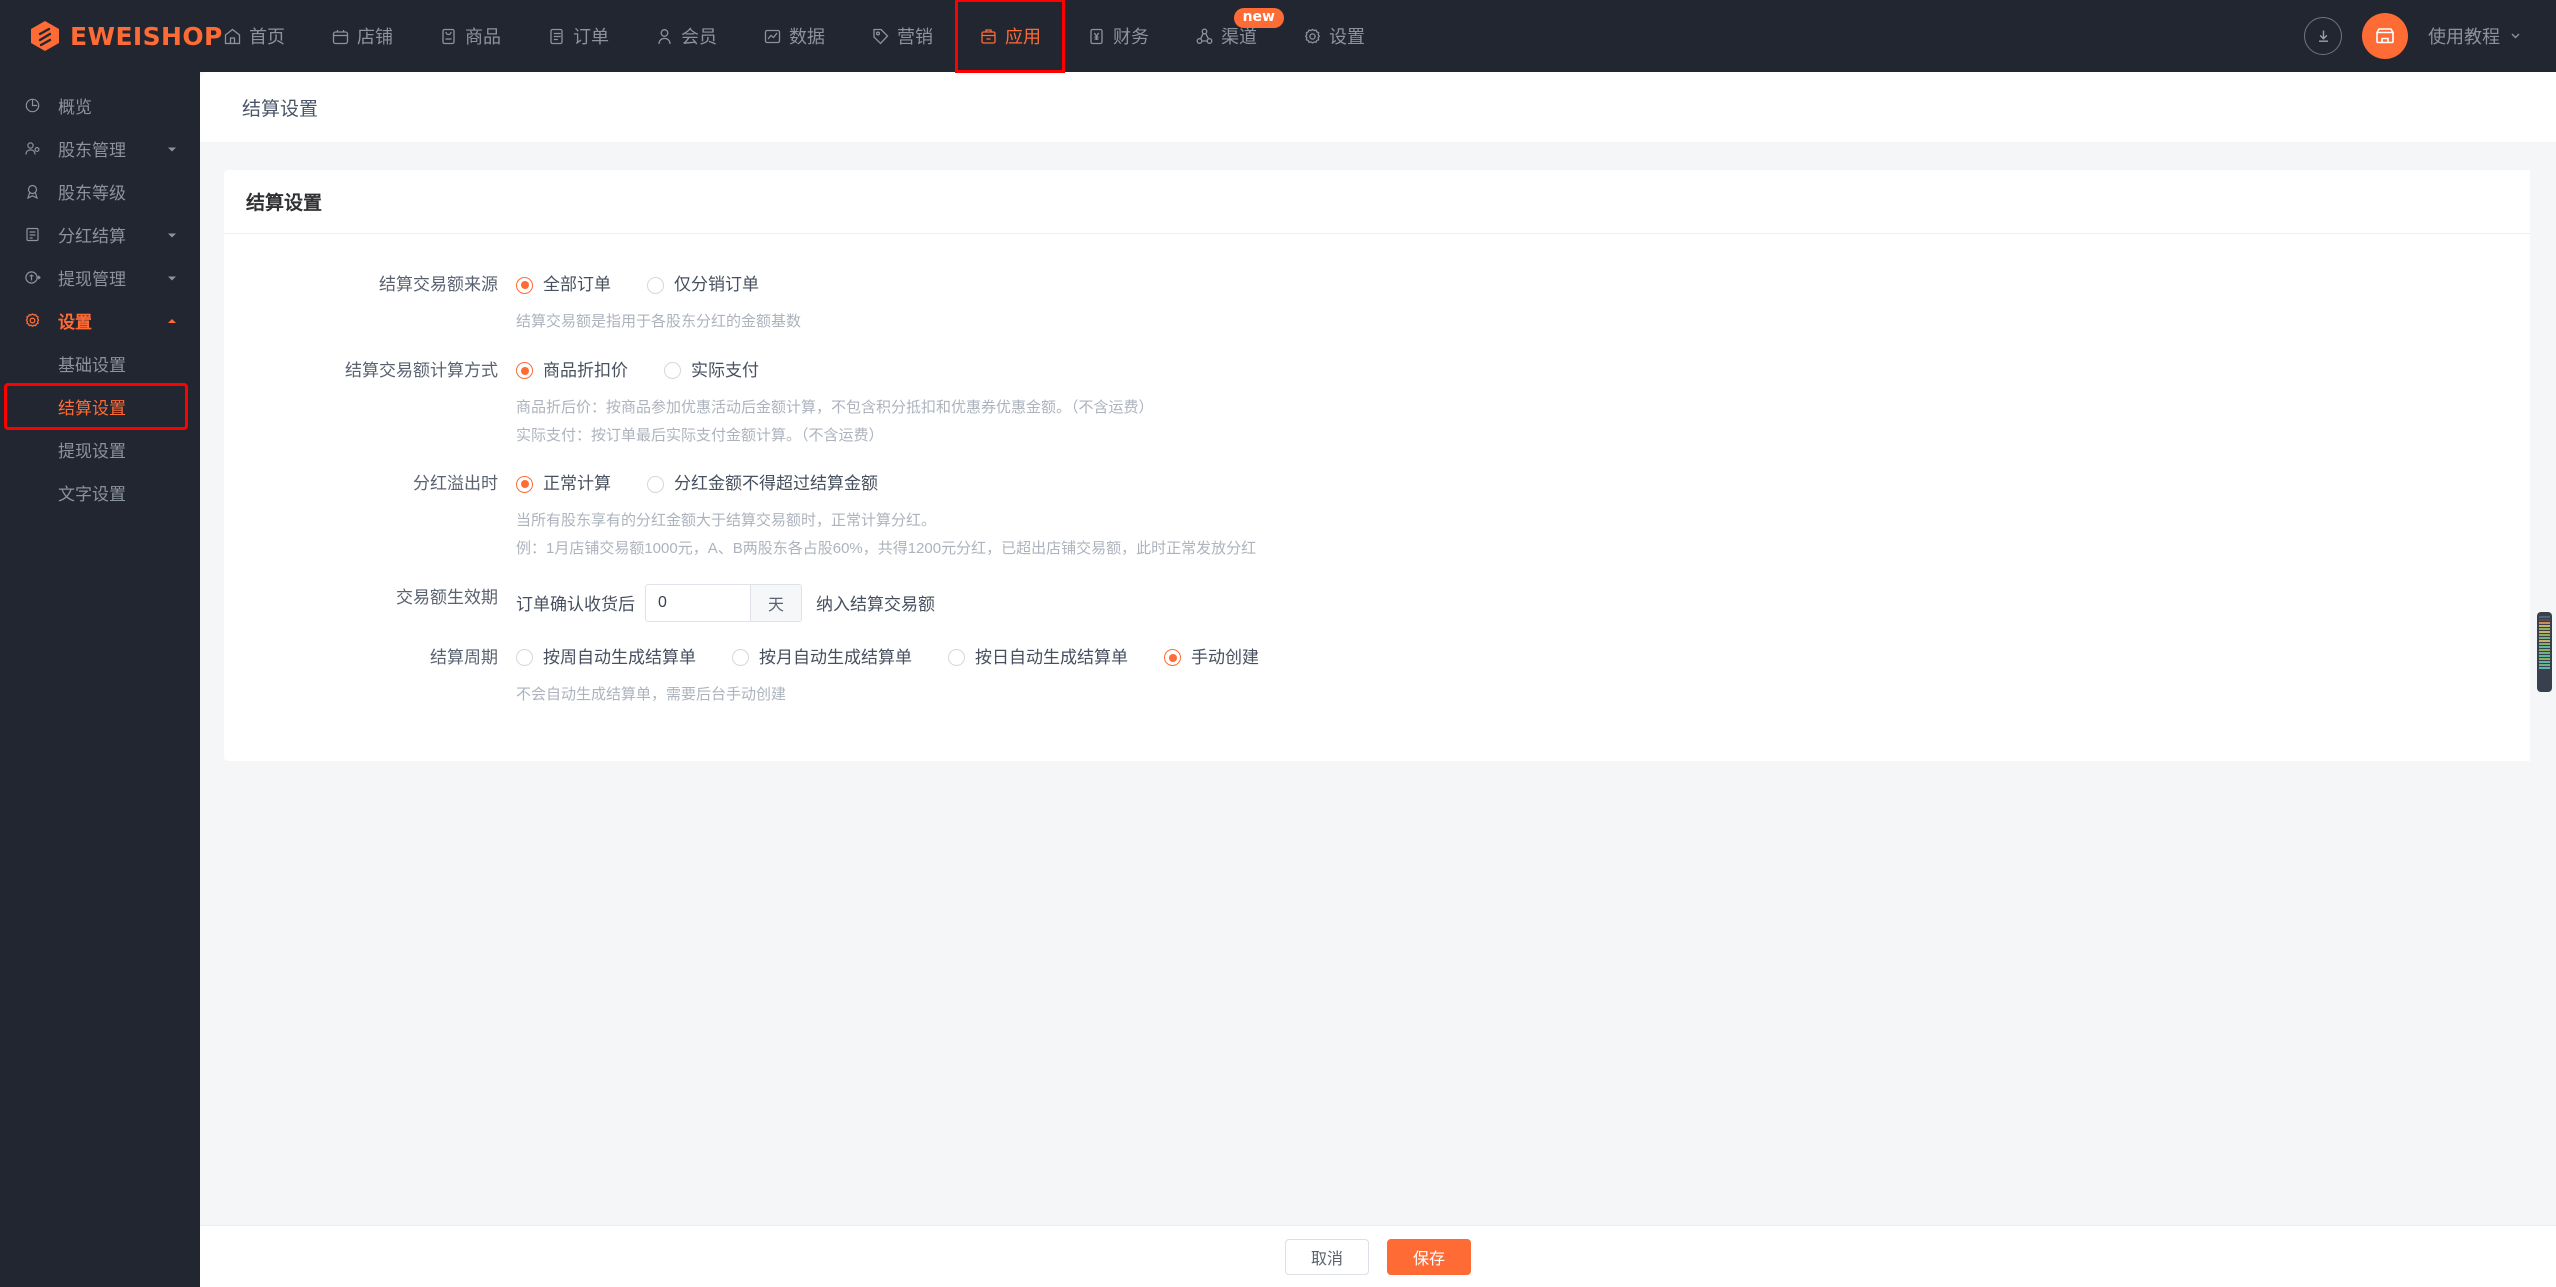  Describe the element at coordinates (464, 657) in the screenshot. I see `form-label: 结算周期` at that location.